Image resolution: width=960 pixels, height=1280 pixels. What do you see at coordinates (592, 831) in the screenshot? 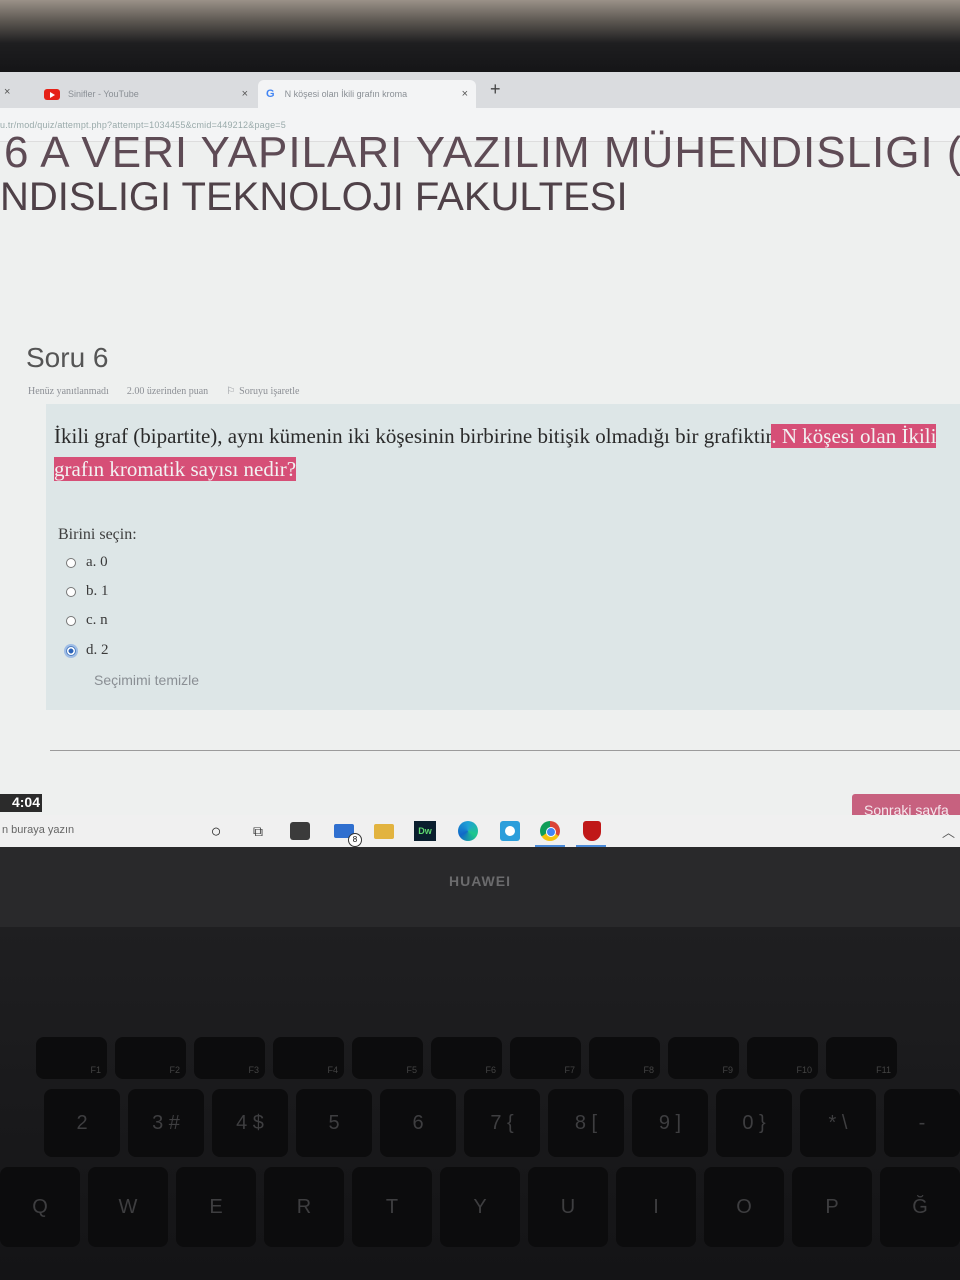
I see `mcafee-icon` at bounding box center [592, 831].